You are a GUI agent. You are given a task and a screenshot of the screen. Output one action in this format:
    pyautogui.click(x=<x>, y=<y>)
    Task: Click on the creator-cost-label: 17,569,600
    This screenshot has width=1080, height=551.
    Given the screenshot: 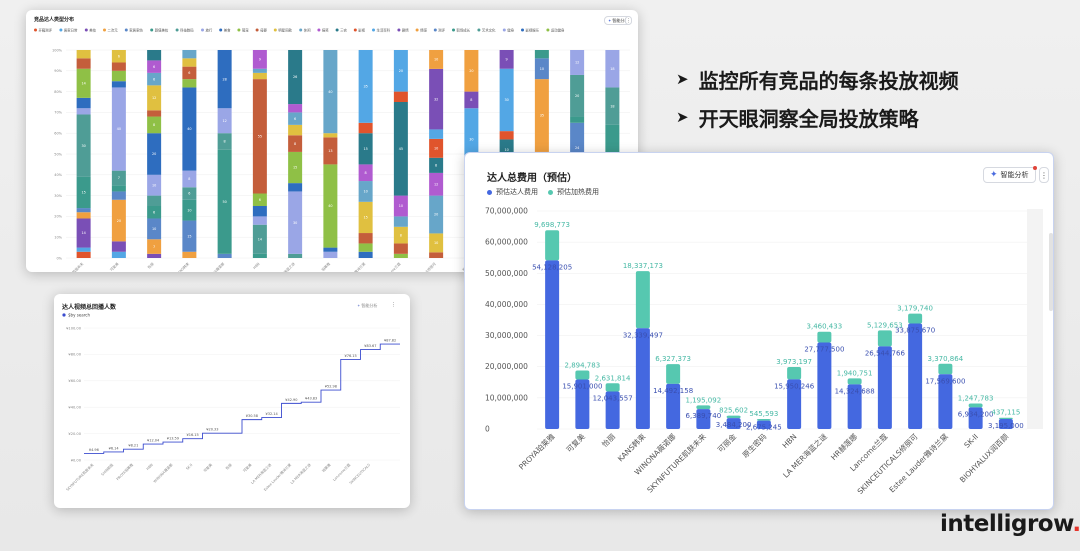 What is the action you would take?
    pyautogui.click(x=945, y=381)
    